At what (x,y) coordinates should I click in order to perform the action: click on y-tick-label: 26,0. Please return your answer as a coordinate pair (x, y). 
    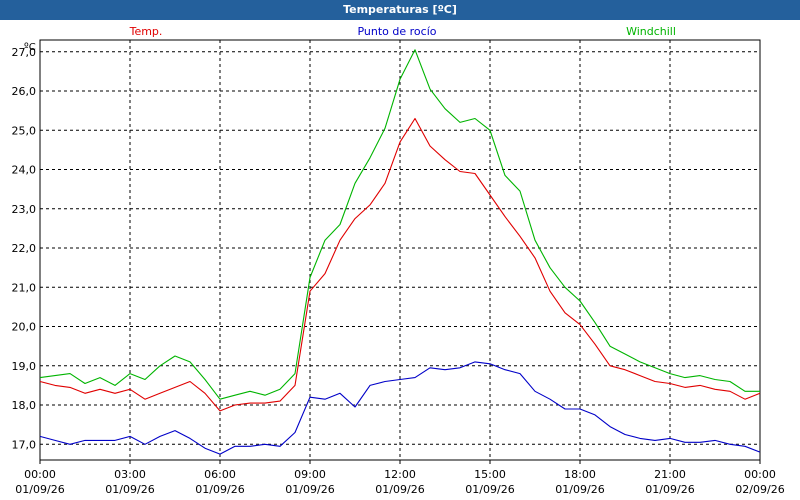
    Looking at the image, I should click on (24, 91).